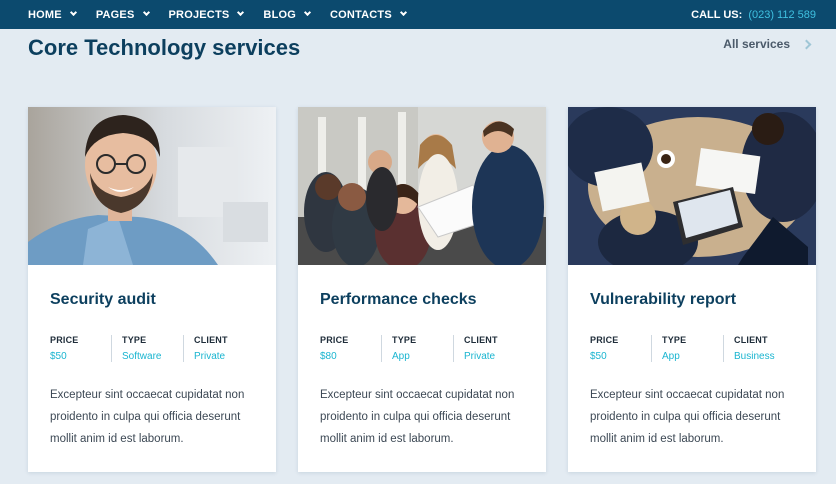  What do you see at coordinates (103, 300) in the screenshot?
I see `card-title: Security audit` at bounding box center [103, 300].